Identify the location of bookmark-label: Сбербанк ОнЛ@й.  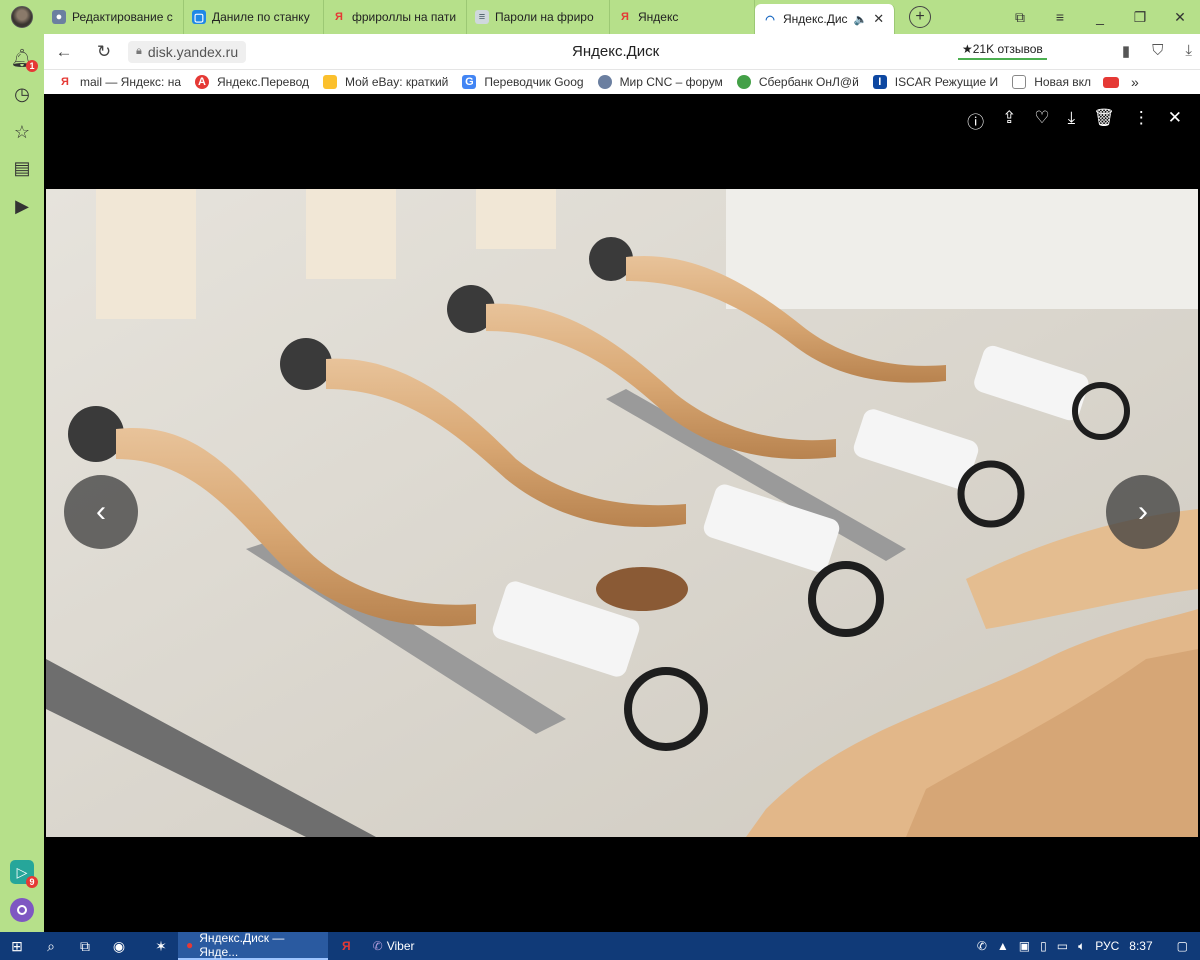
(808, 82).